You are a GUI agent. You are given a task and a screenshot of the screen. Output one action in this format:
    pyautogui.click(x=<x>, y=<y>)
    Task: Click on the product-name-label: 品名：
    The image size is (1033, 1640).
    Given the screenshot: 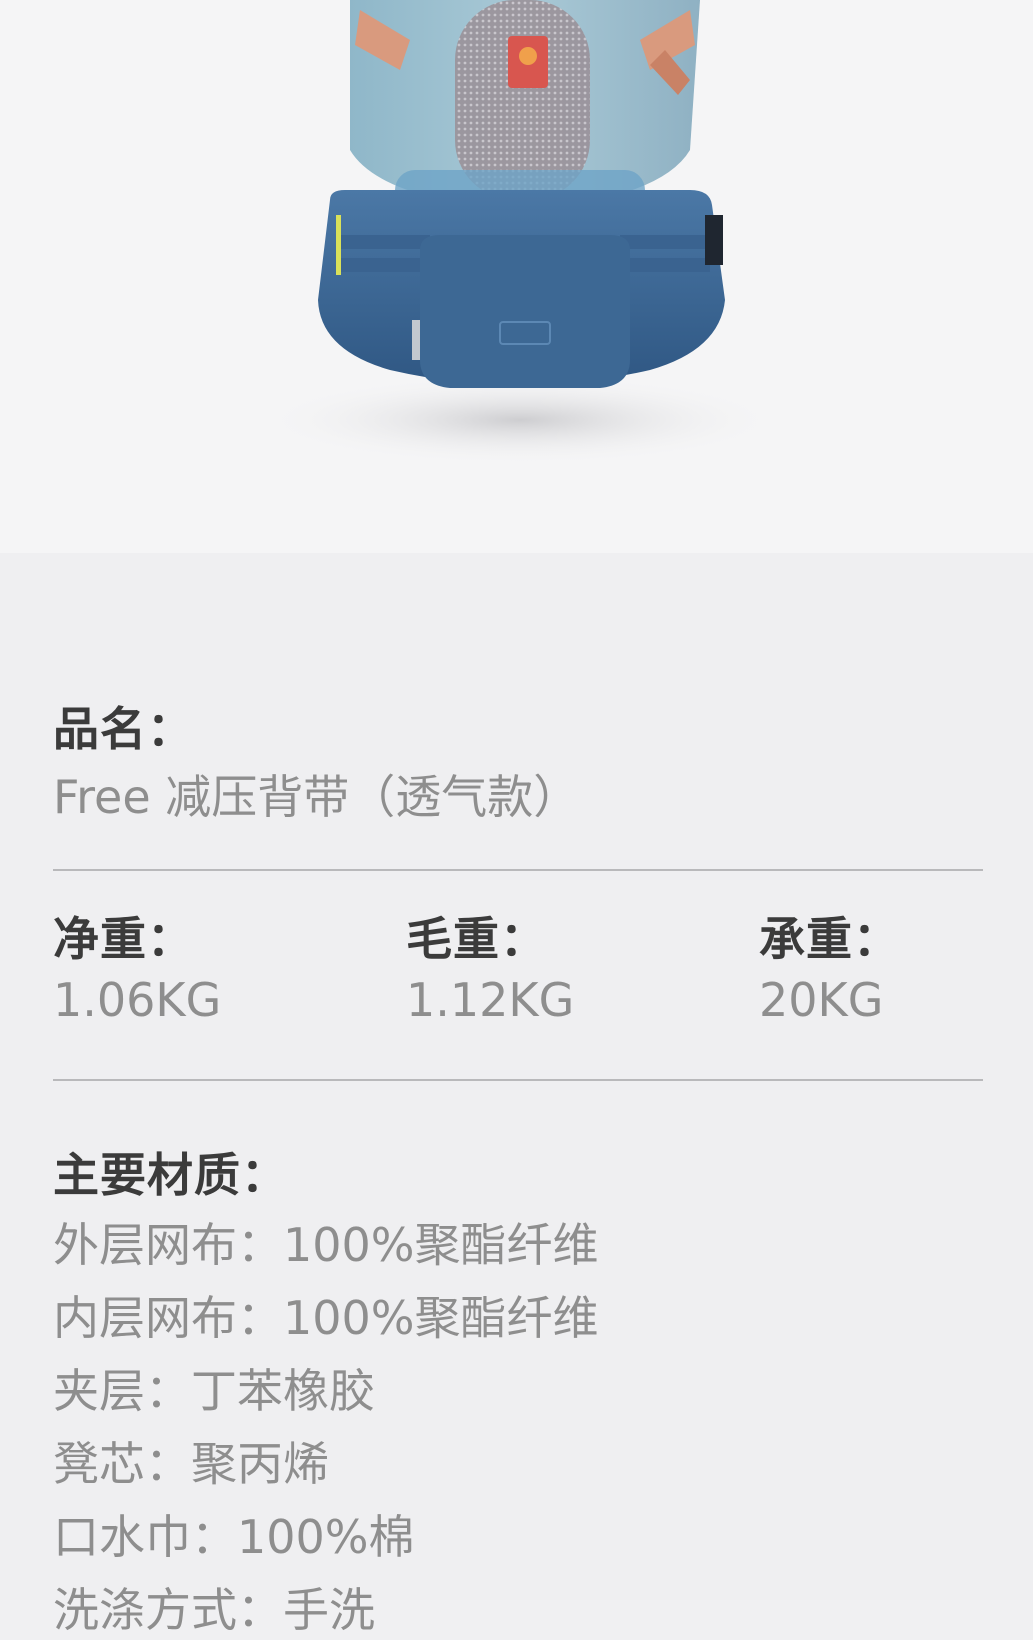 What is the action you would take?
    pyautogui.click(x=123, y=729)
    